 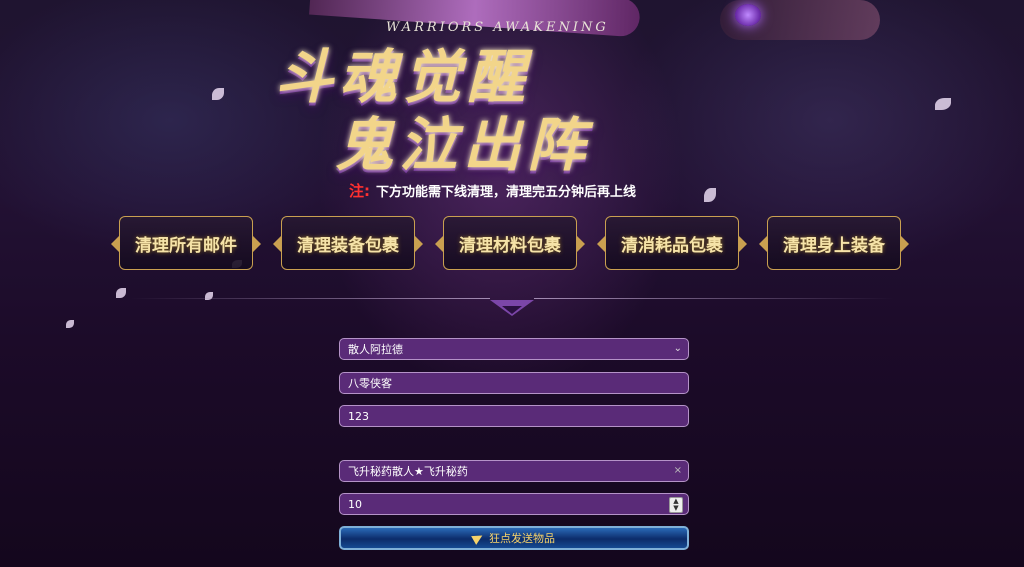 I want to click on number-stepper-icon: ▲ ▼, so click(x=676, y=505).